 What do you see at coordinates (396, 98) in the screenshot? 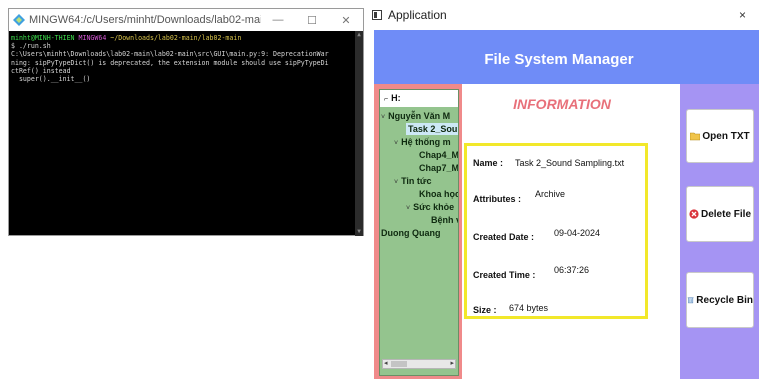
I see `tree-root-label: H:` at bounding box center [396, 98].